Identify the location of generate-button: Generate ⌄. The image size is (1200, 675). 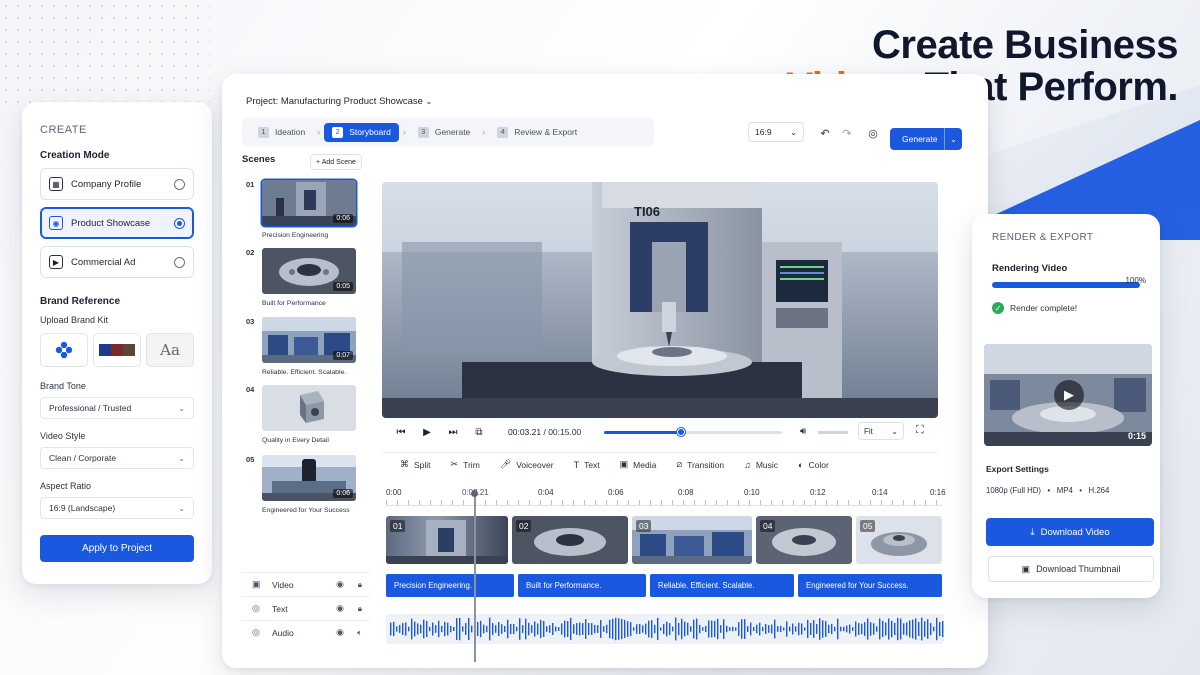
(926, 139).